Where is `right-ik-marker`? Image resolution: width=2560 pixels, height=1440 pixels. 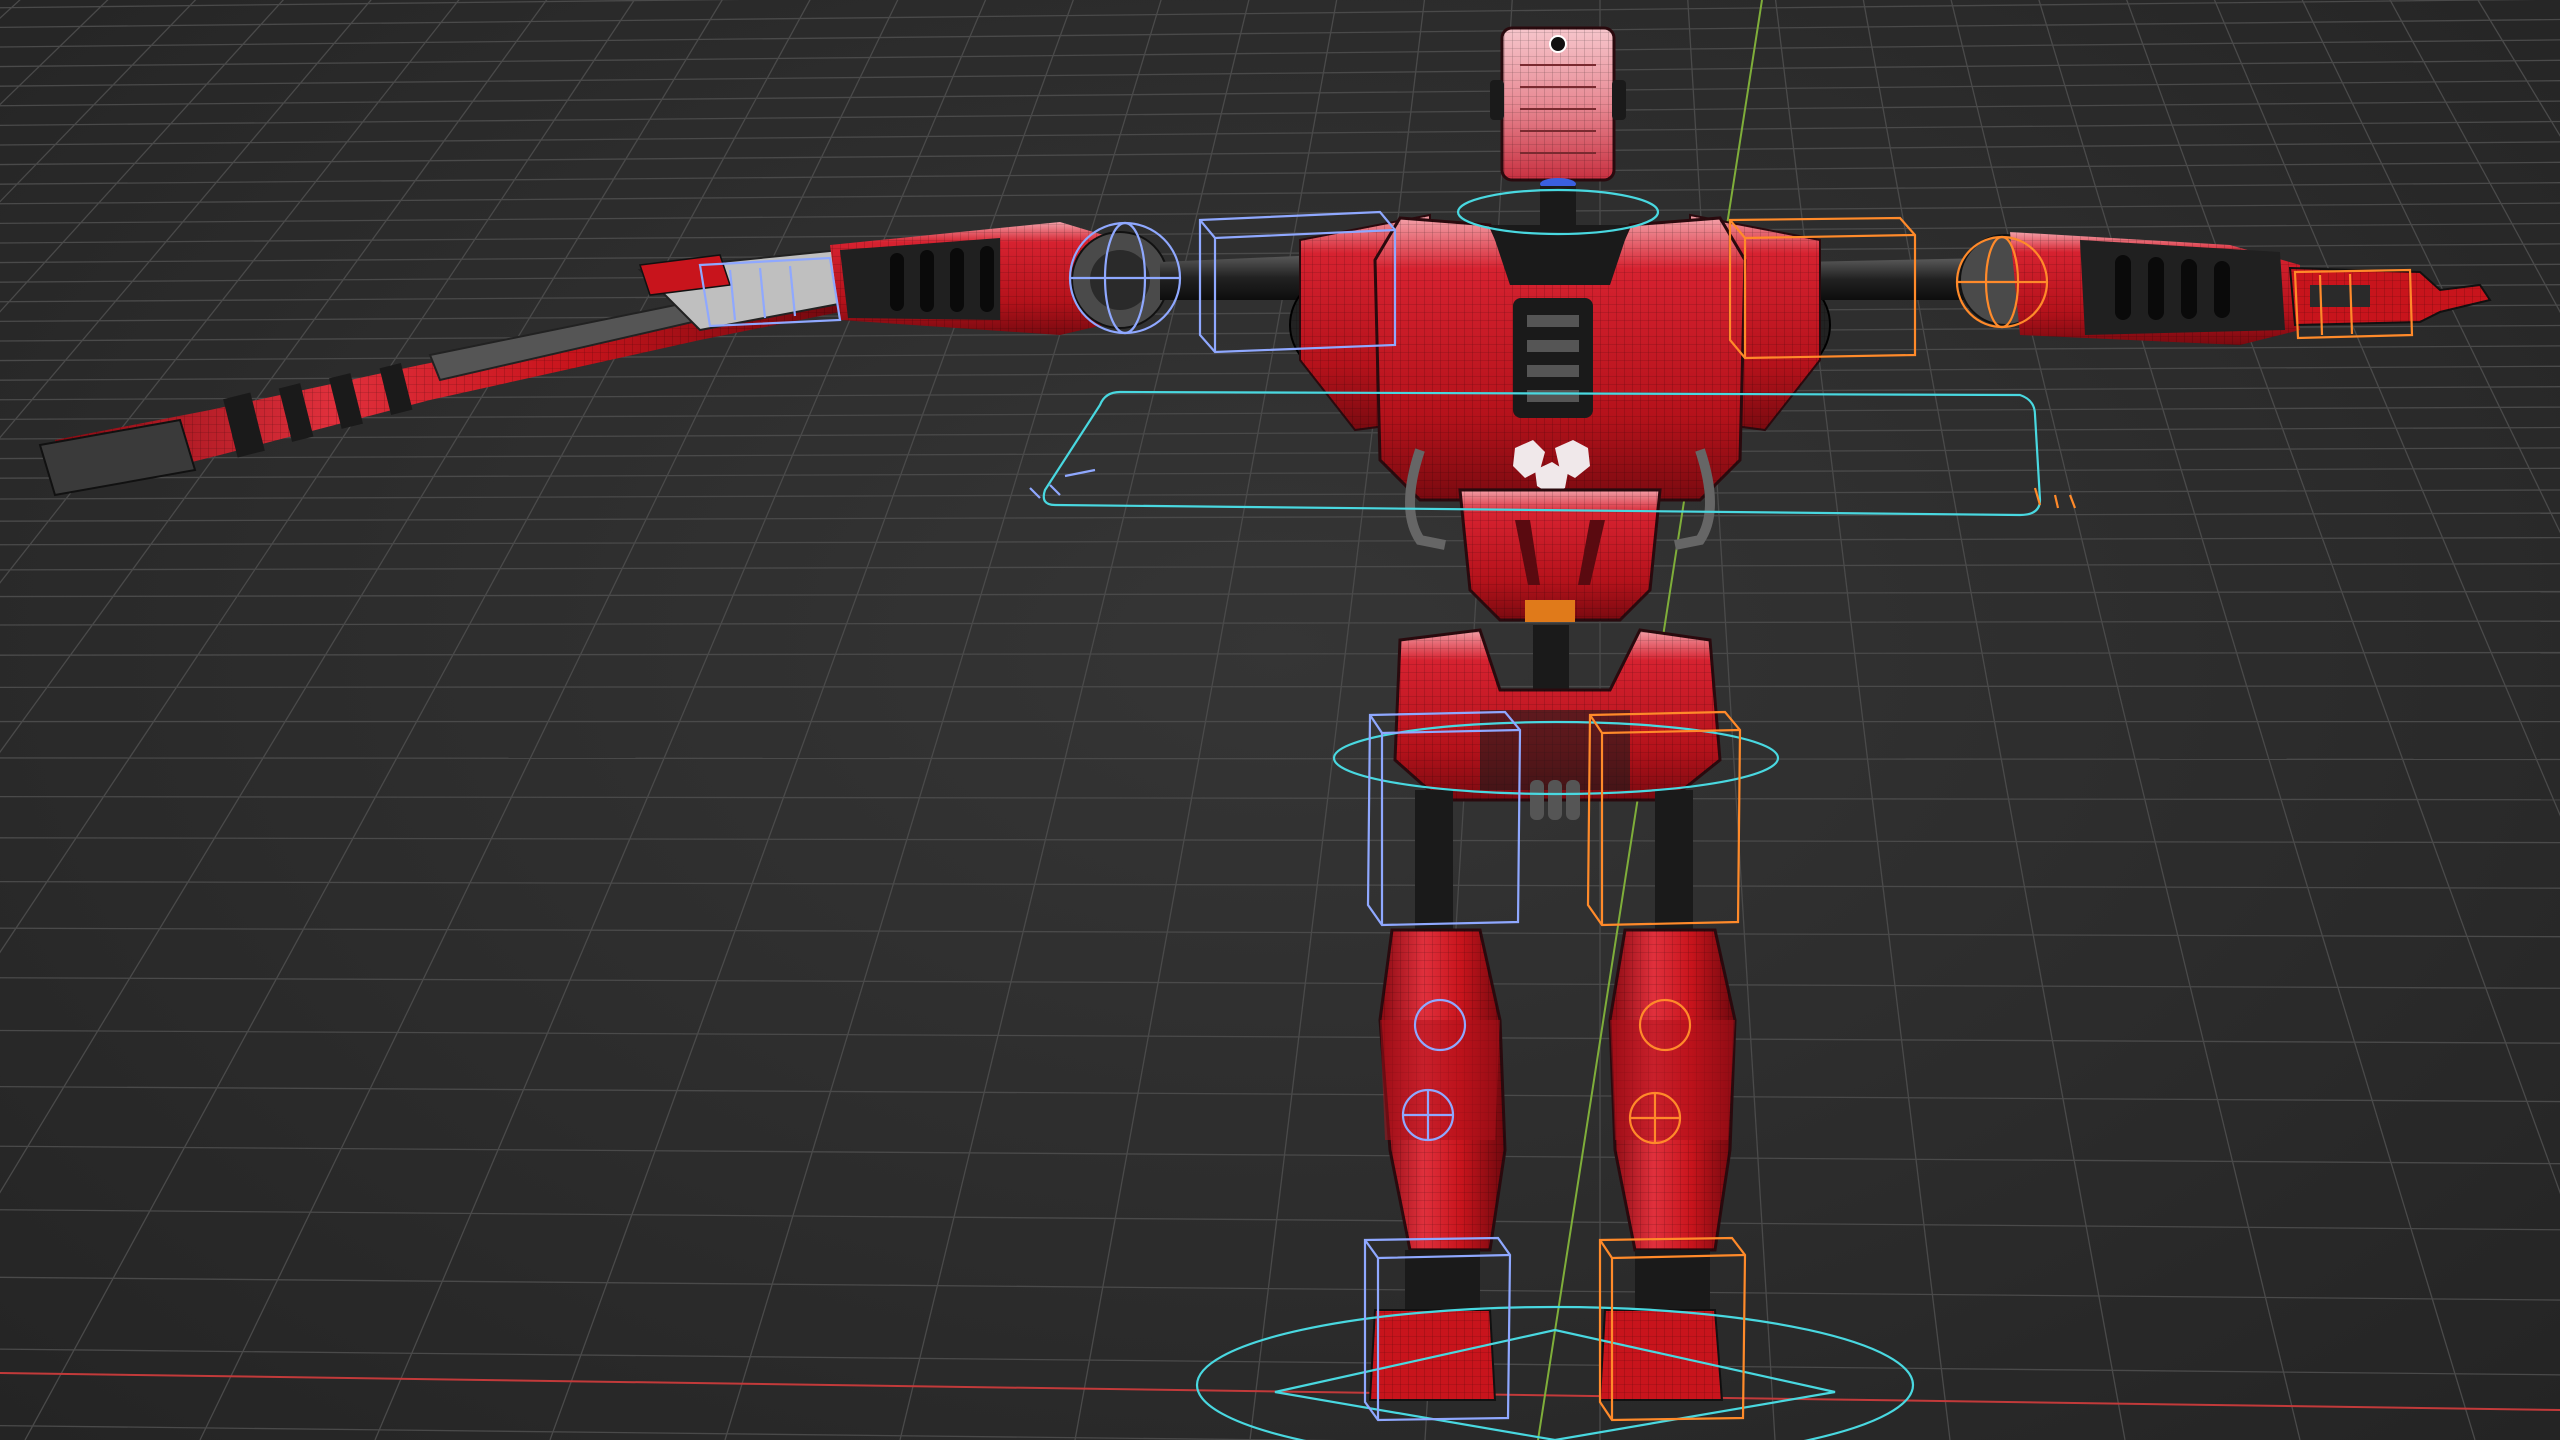 right-ik-marker is located at coordinates (2055, 498).